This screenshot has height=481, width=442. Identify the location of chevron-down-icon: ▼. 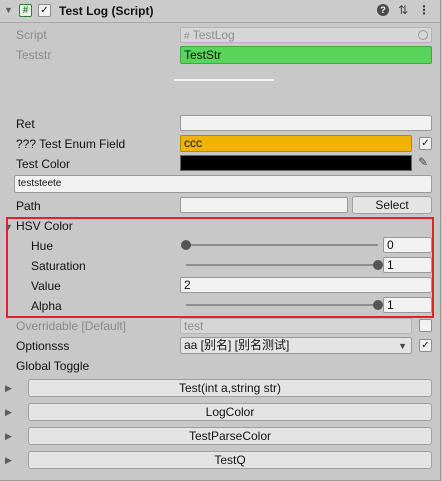
(402, 346).